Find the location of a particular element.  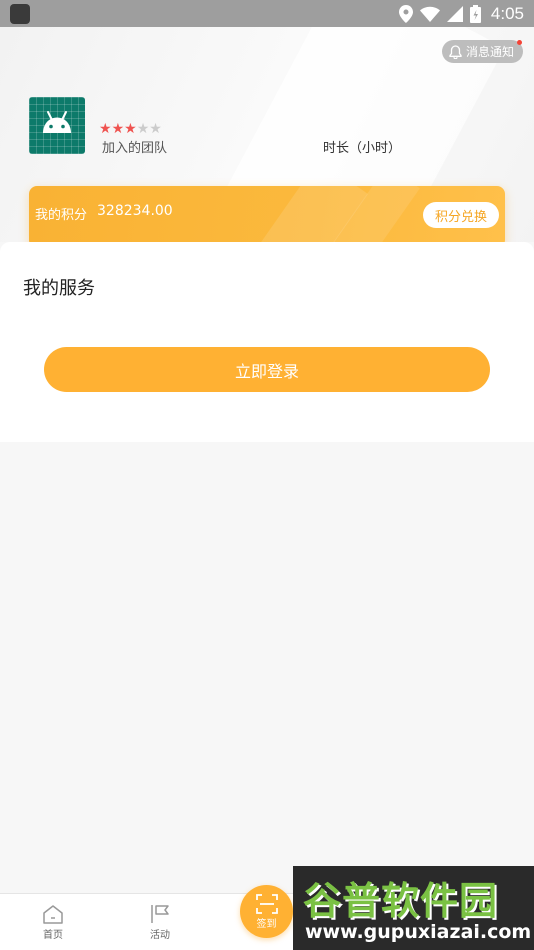

points-card: 我的积分 328234.00 积分兑换 is located at coordinates (267, 214).